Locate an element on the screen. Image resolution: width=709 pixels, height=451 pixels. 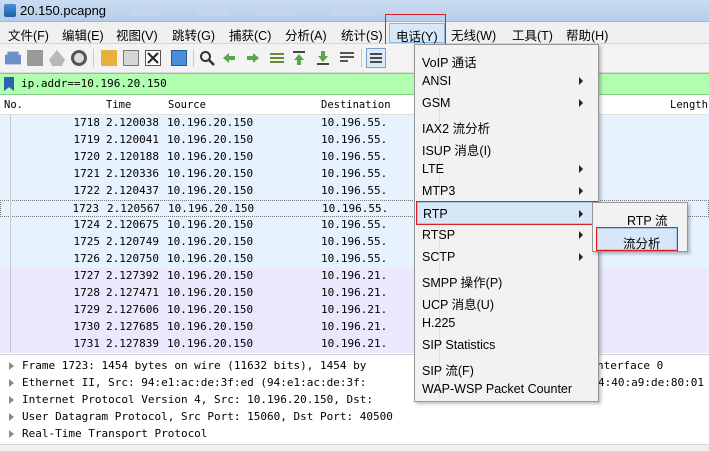
col-length: Length is located at coordinates (689, 105).